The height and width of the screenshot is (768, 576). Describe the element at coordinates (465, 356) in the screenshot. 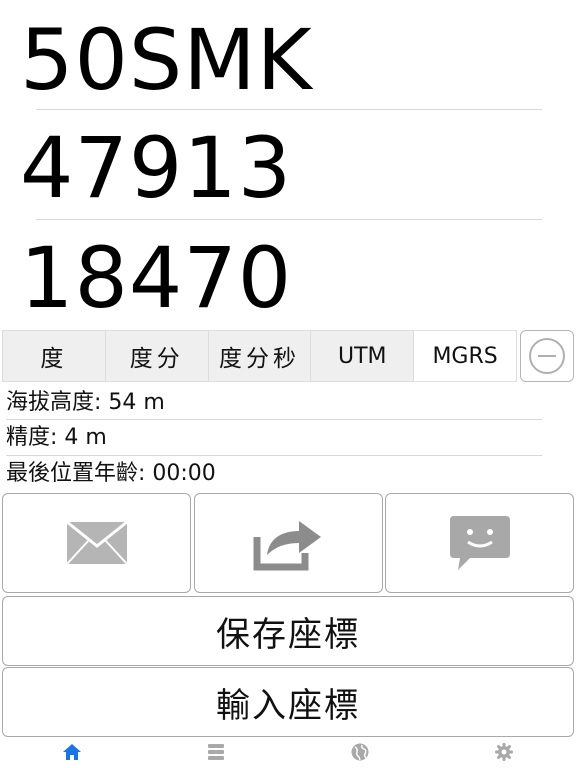

I see `format-option-mgrs: MGRS` at that location.